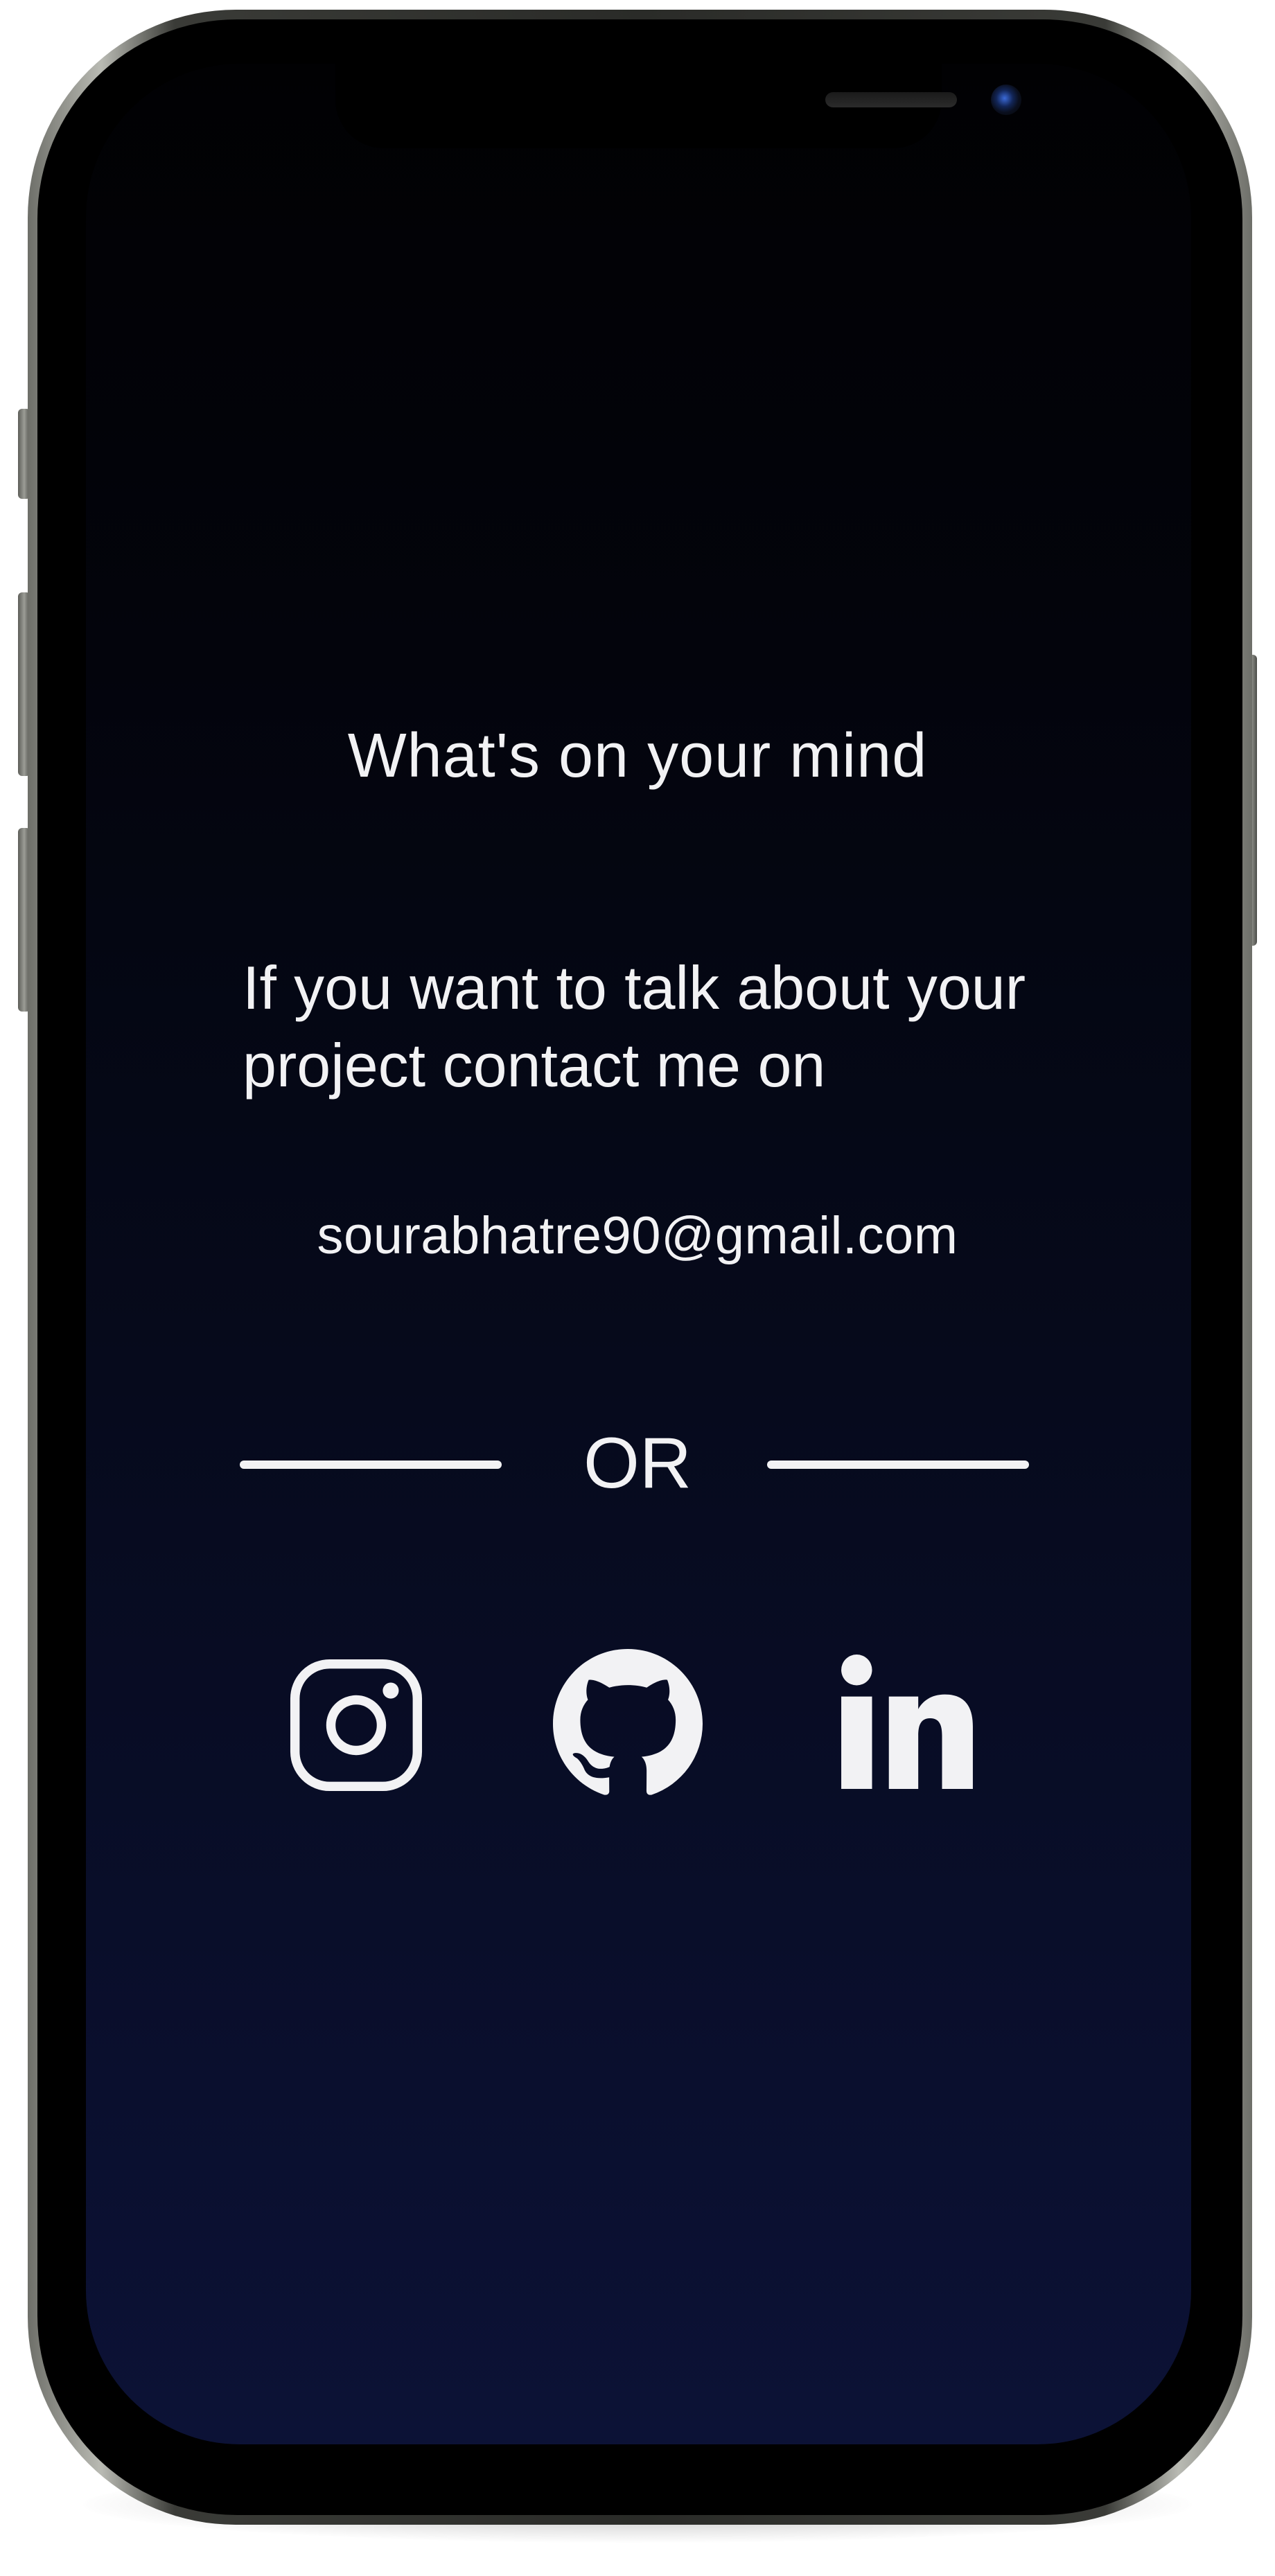  Describe the element at coordinates (1006, 100) in the screenshot. I see `front-camera-icon` at that location.